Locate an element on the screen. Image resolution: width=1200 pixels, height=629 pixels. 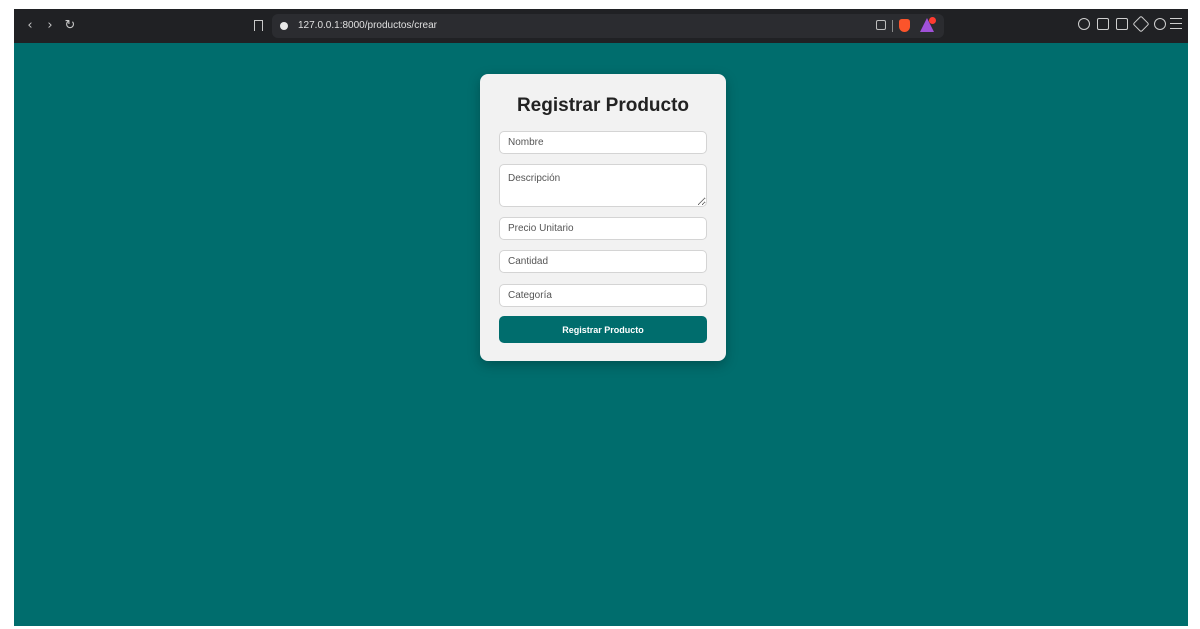
toolbar-divider is located at coordinates (892, 26).